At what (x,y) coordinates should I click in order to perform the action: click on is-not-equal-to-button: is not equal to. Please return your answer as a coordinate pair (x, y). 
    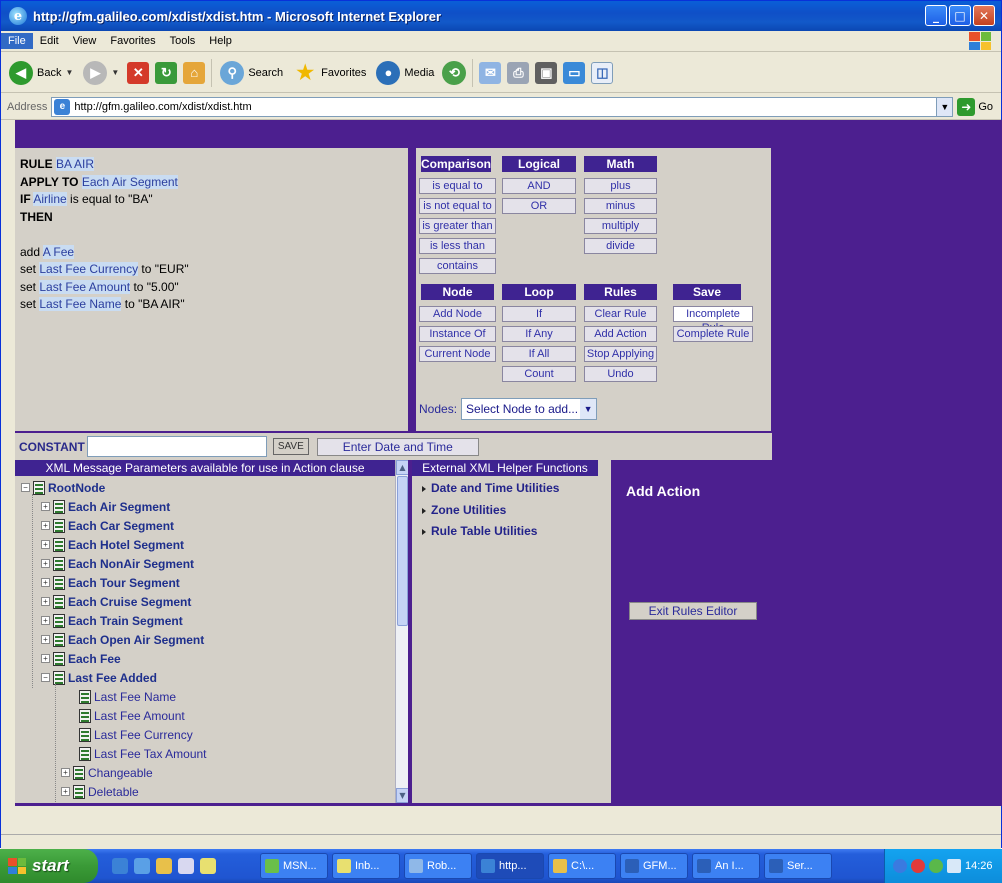
    Looking at the image, I should click on (457, 206).